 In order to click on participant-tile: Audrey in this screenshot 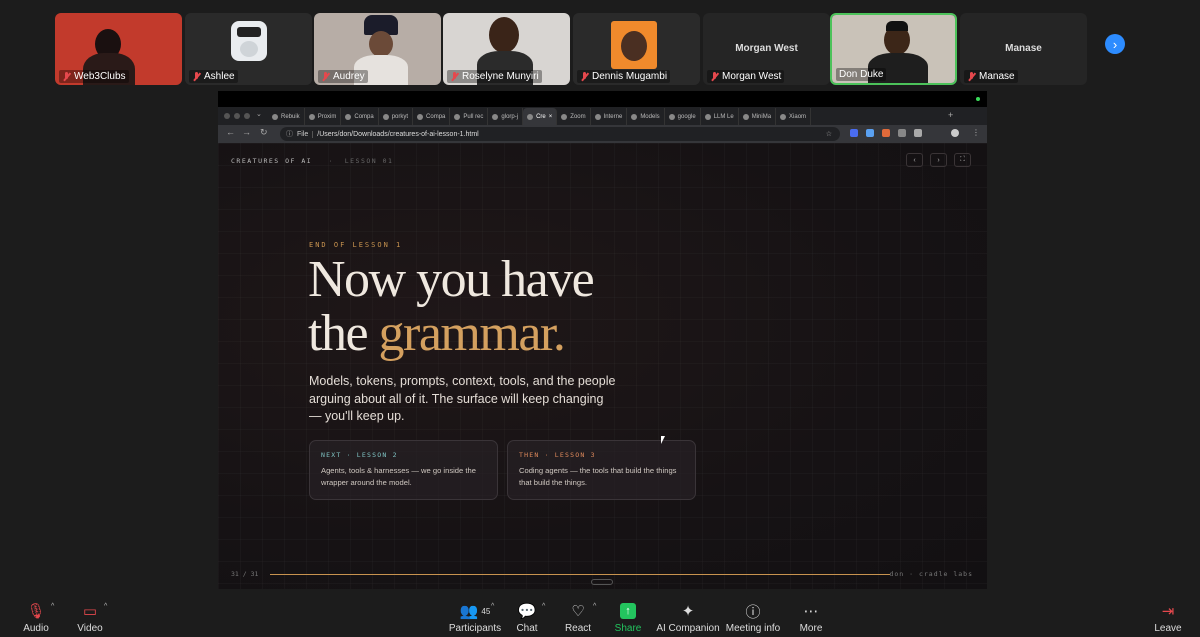, I will do `click(377, 49)`.